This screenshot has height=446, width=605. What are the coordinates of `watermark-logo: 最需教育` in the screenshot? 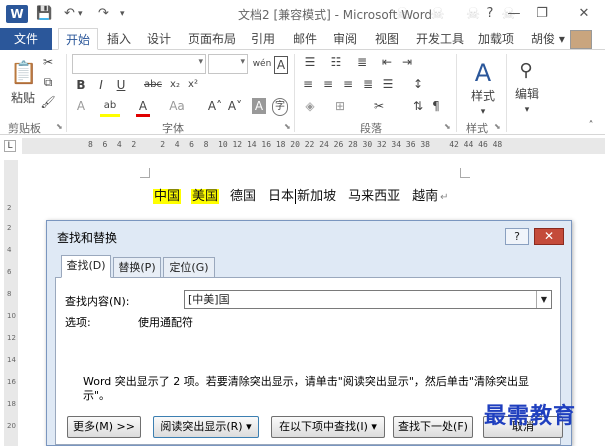 It's located at (530, 416).